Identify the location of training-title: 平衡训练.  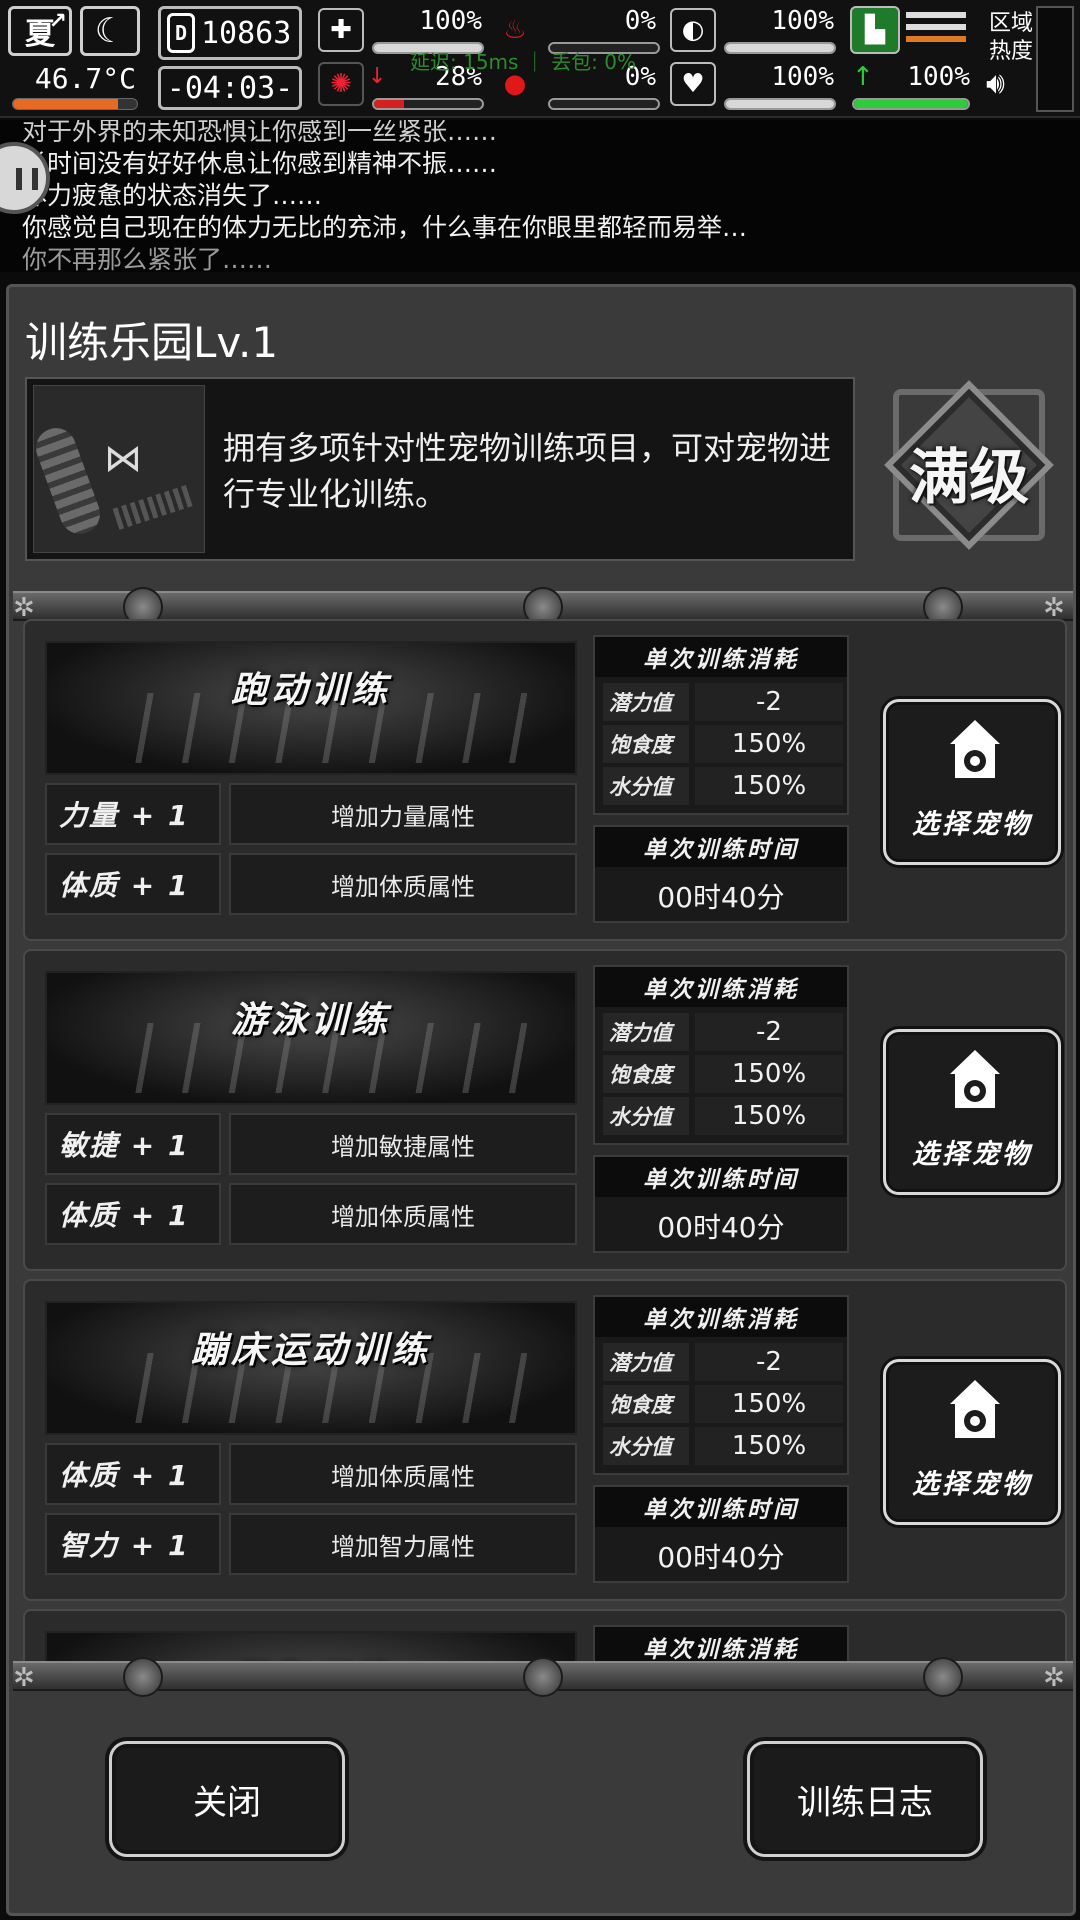
(311, 1656).